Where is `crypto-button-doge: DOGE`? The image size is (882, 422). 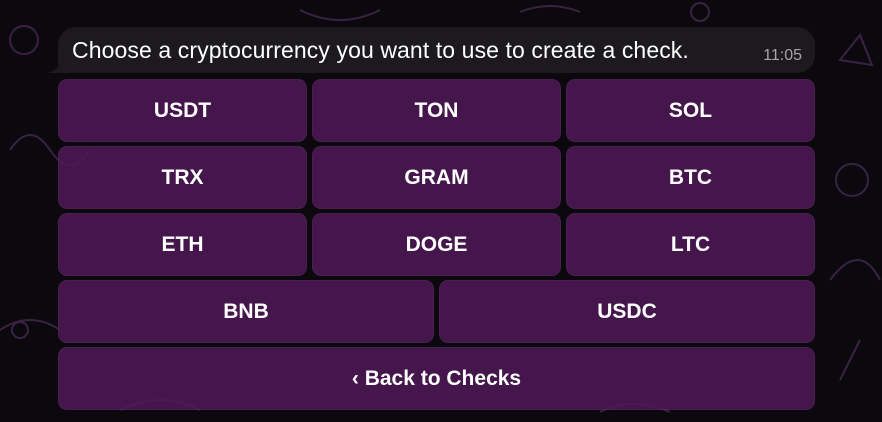
crypto-button-doge: DOGE is located at coordinates (436, 244).